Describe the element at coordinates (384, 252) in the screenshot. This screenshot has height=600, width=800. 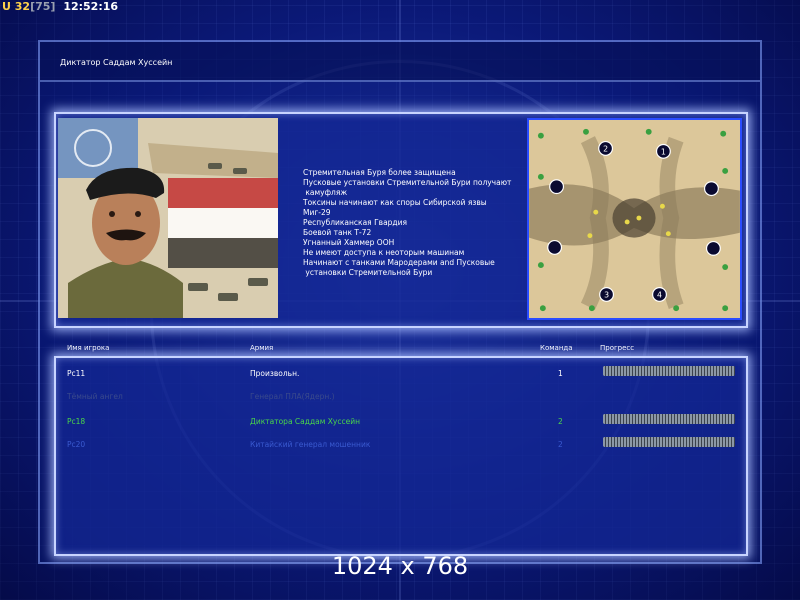
I see `description-line: Не имеют доступа к неоторым машинам` at that location.